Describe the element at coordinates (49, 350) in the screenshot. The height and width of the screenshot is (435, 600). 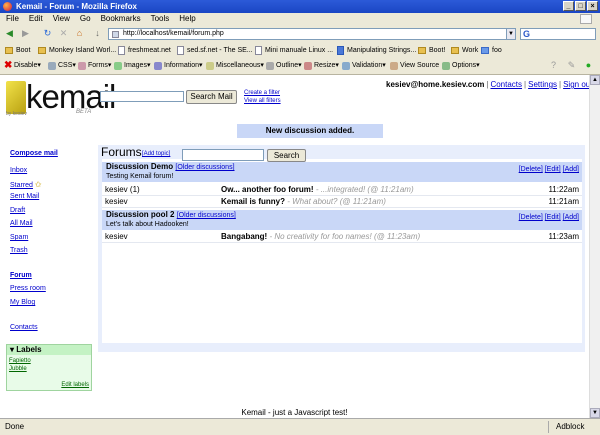
I see `labels-header: ▾ Labels` at that location.